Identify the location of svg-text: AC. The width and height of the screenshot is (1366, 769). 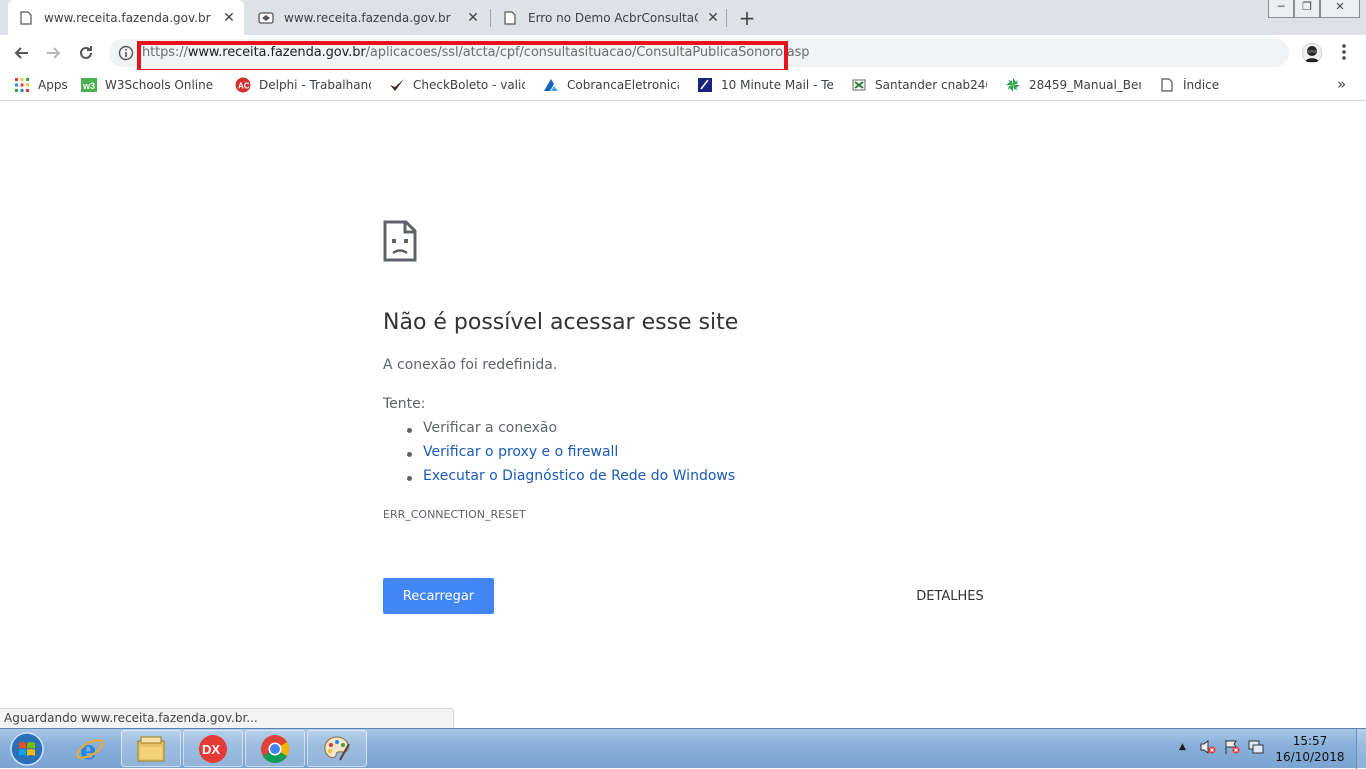
(244, 86).